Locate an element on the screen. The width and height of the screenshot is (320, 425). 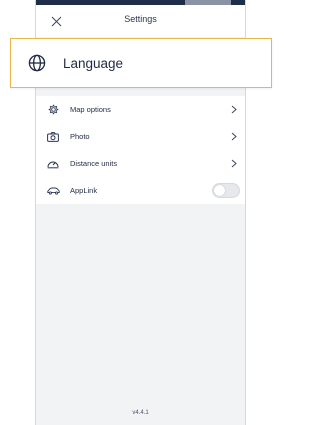
app-version: v4.4.1 is located at coordinates (140, 413).